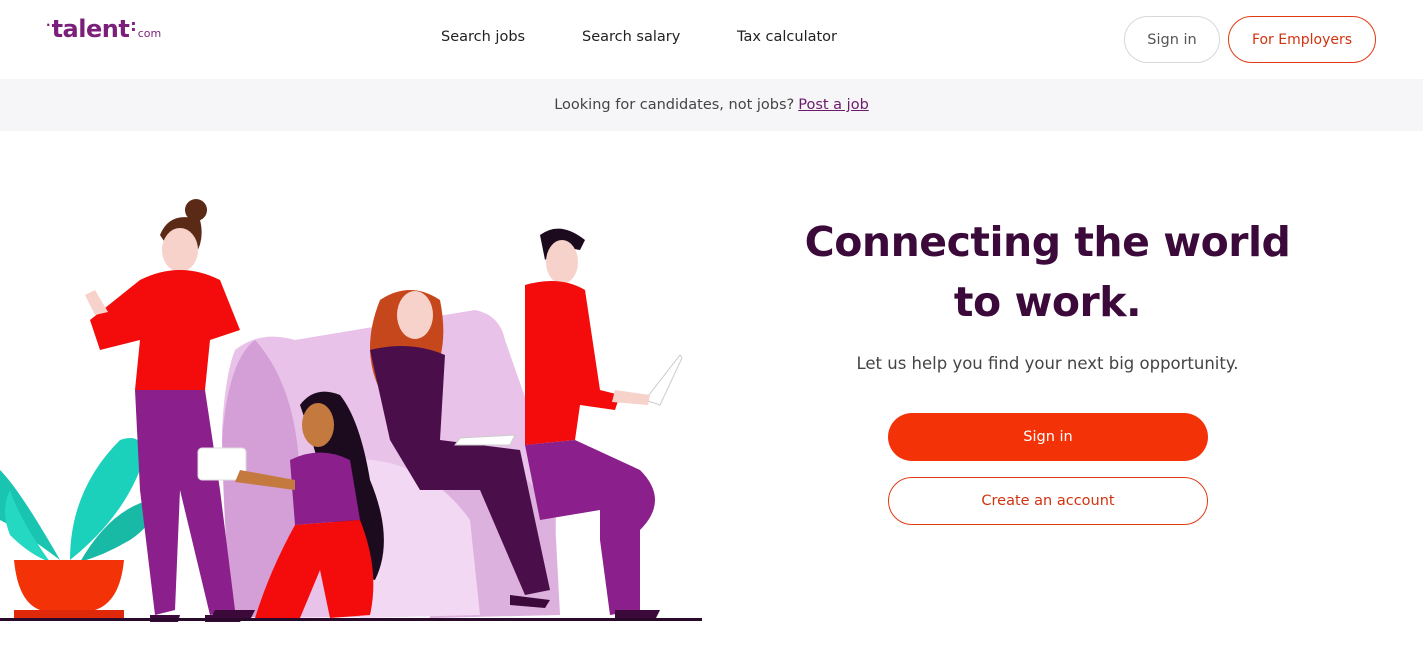 This screenshot has height=671, width=1423. What do you see at coordinates (1172, 39) in the screenshot?
I see `header-sign-in-button: Sign in` at bounding box center [1172, 39].